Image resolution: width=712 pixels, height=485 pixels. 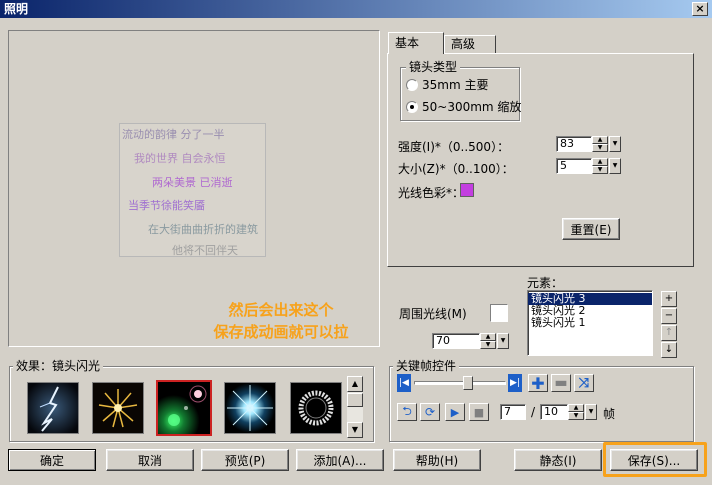 I want to click on reset-button: 重置(E), so click(x=591, y=229).